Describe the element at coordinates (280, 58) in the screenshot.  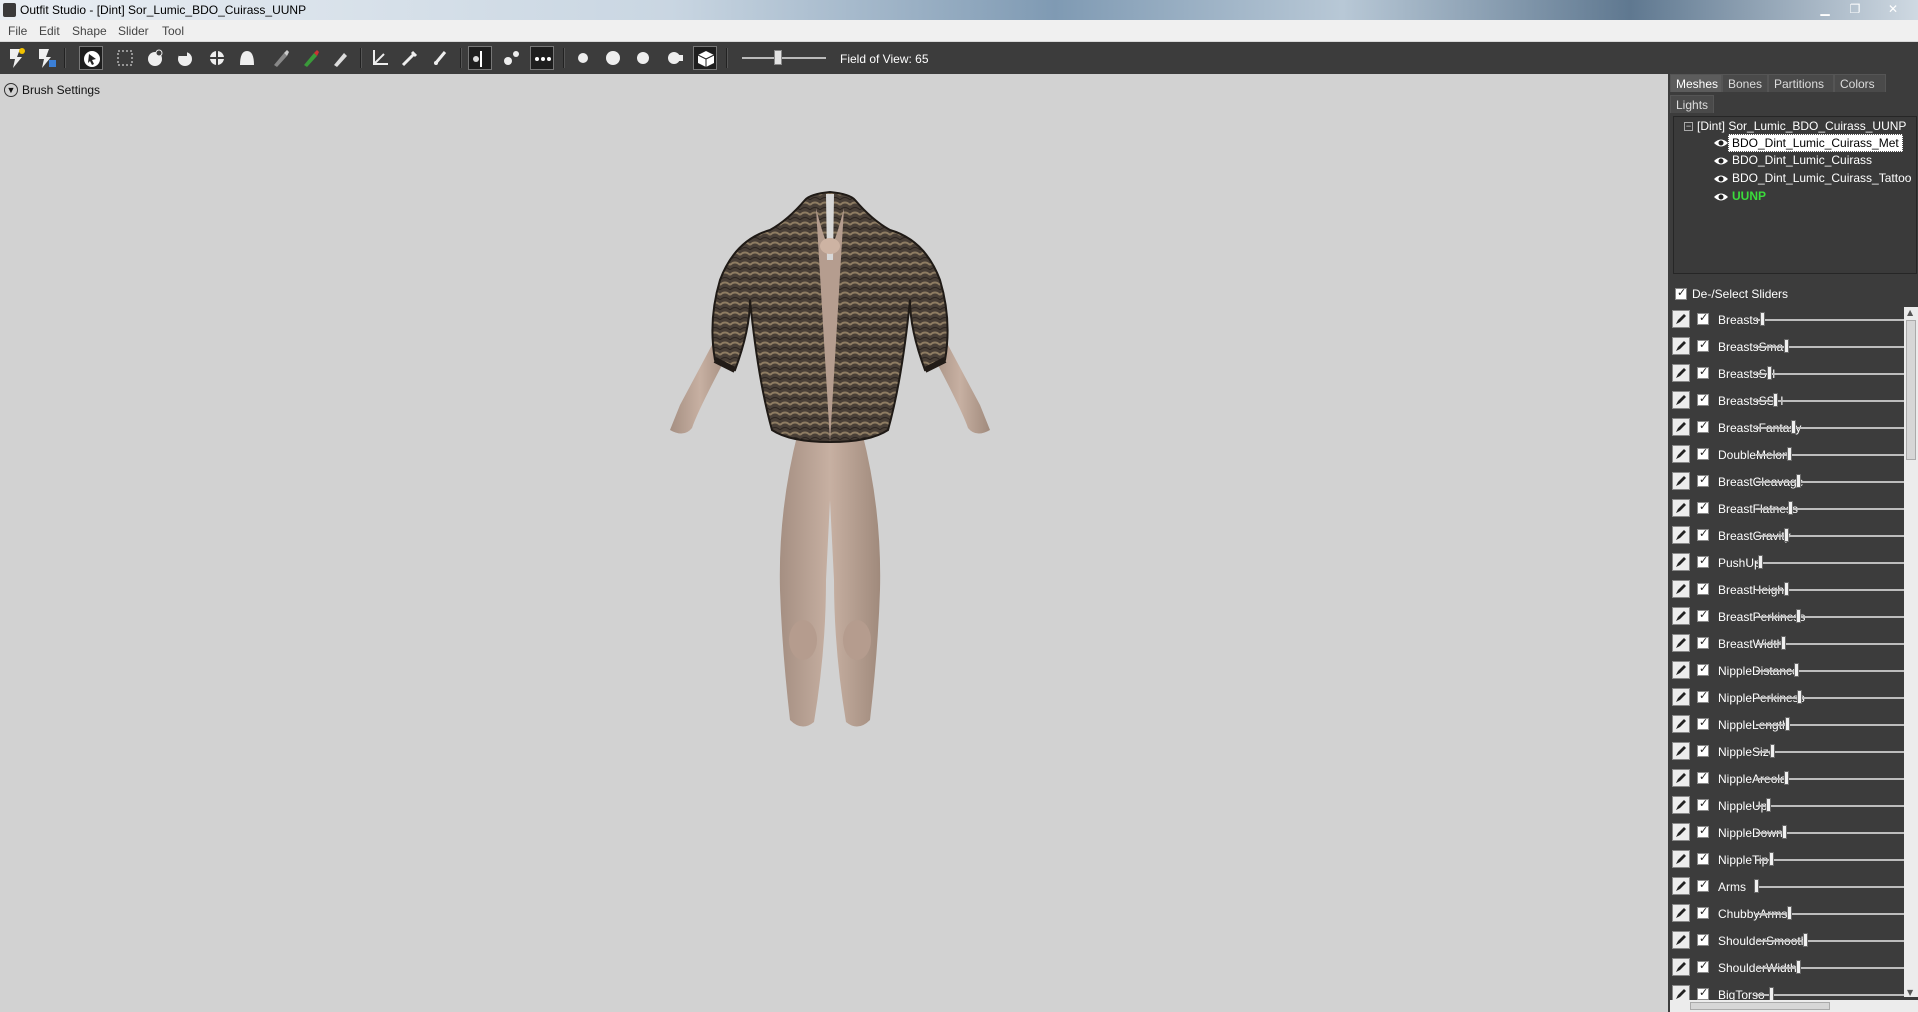
I see `weight-brush-icon` at that location.